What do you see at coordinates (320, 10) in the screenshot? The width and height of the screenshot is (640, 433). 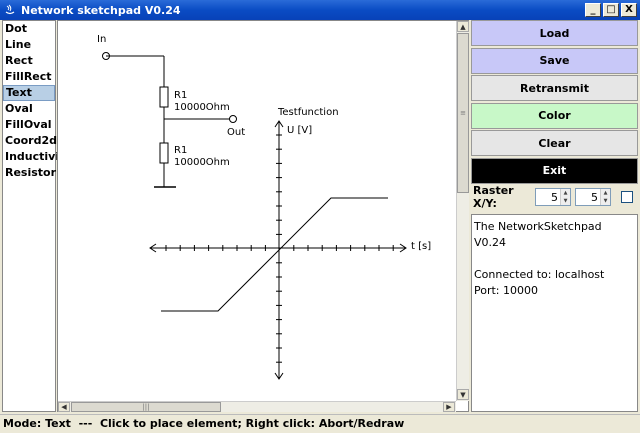 I see `title-bar: Network sketchpad V0.24 _ □ X` at bounding box center [320, 10].